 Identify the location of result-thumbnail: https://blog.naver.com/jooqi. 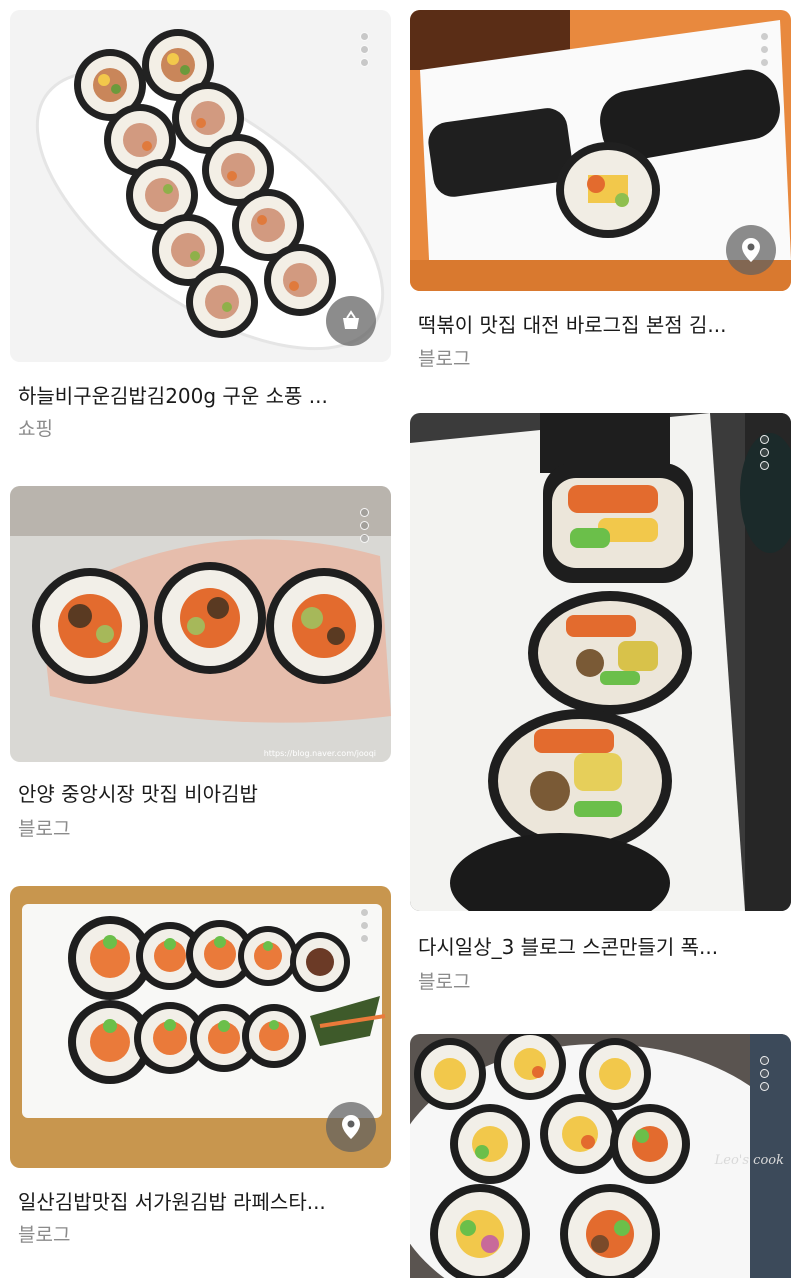
(200, 624).